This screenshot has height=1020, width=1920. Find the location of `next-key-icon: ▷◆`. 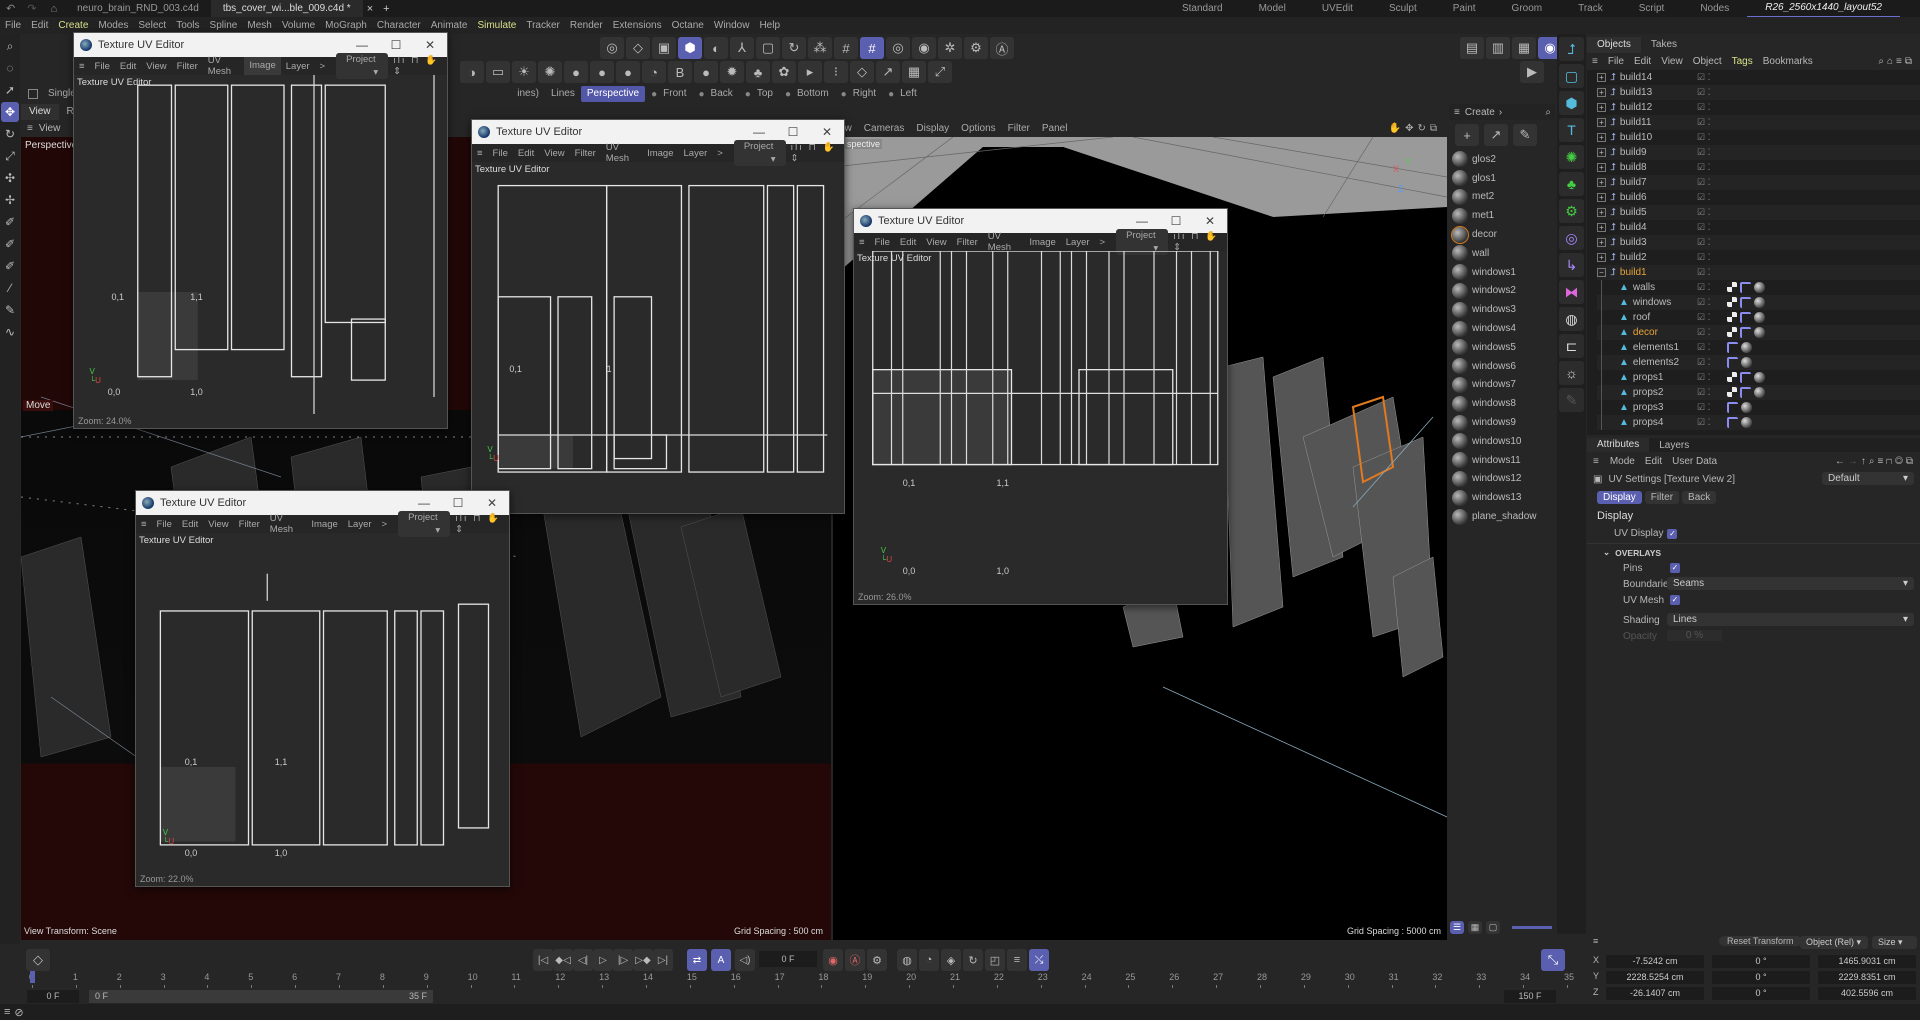

next-key-icon: ▷◆ is located at coordinates (643, 960).